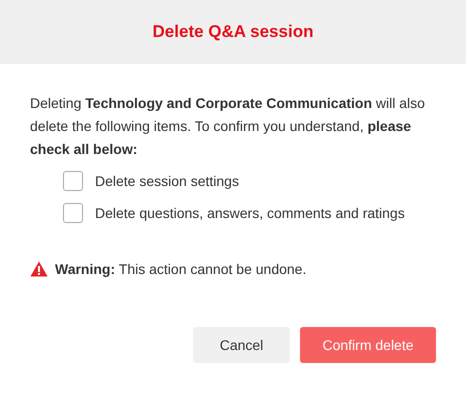 Image resolution: width=466 pixels, height=410 pixels. I want to click on checkbox-label: Delete questions, answers, comments and ratings, so click(250, 213).